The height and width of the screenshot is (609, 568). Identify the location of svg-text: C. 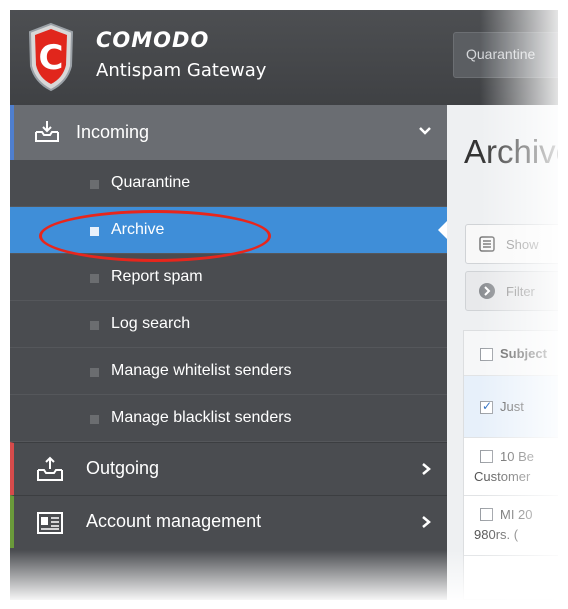
(51, 58).